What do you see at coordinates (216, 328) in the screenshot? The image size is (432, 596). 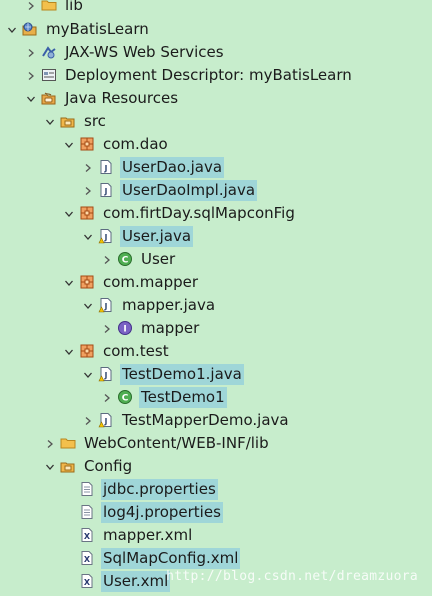 I see `tree-item-mapper: Imapper` at bounding box center [216, 328].